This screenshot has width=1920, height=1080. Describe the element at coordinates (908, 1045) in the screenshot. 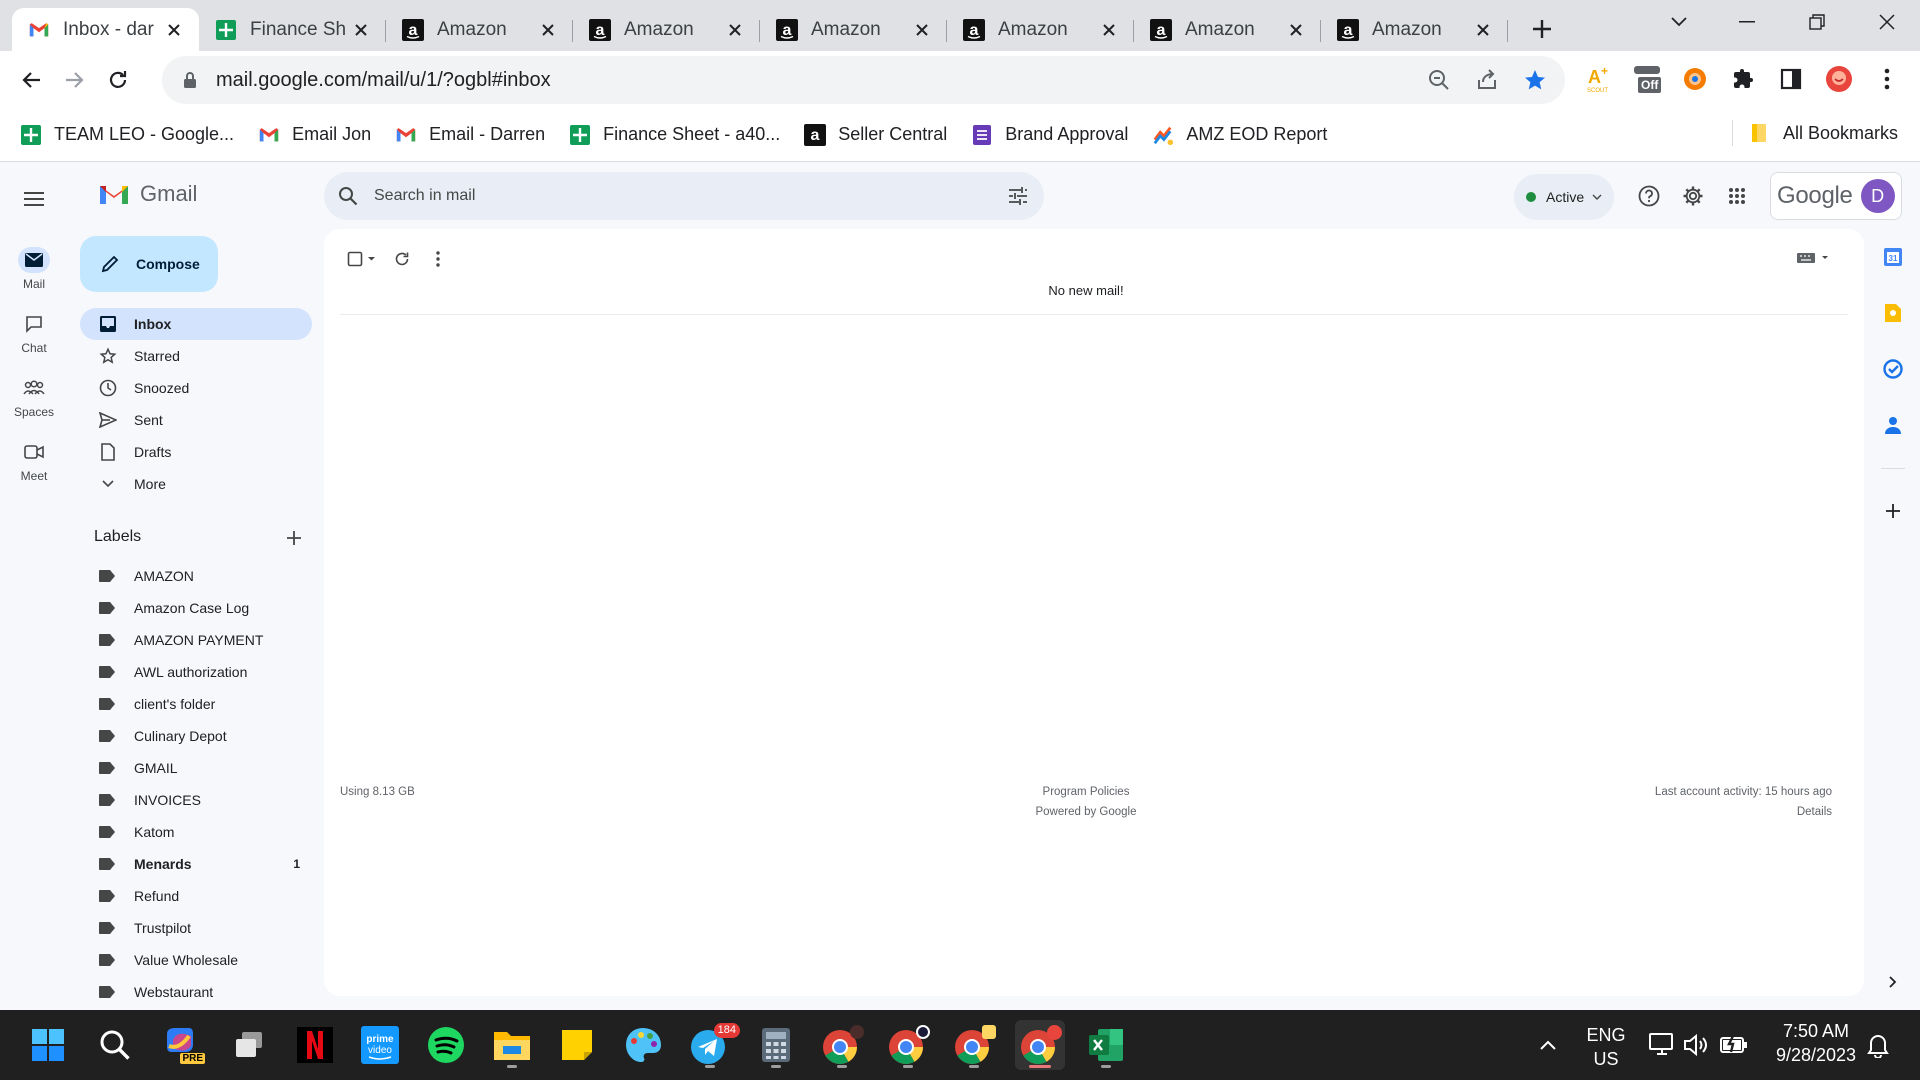

I see `chrome-profile-2-icon` at that location.